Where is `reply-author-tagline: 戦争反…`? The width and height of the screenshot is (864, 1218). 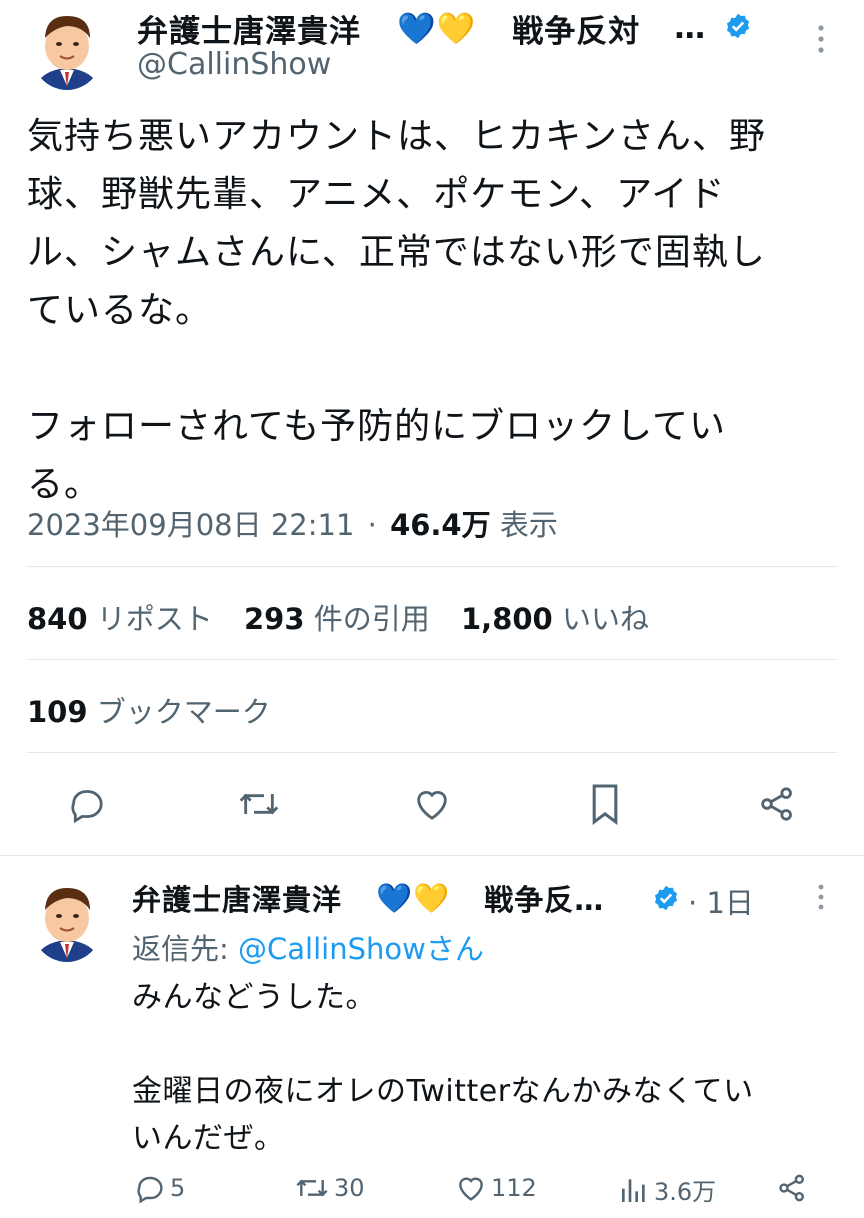 reply-author-tagline: 戦争反… is located at coordinates (544, 900).